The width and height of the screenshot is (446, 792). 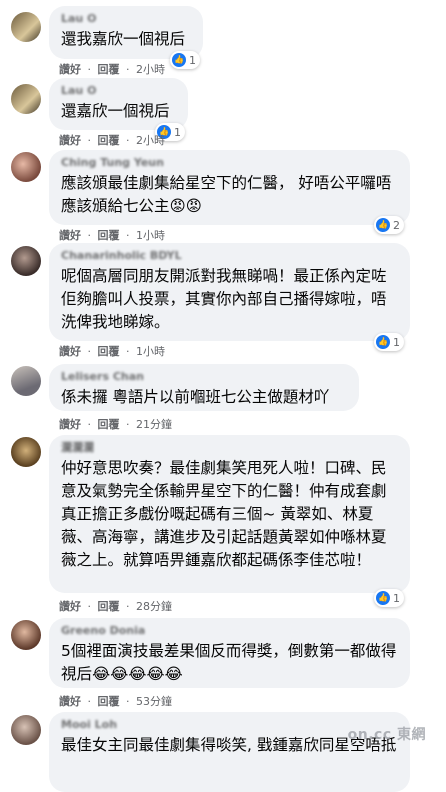 What do you see at coordinates (154, 606) in the screenshot?
I see `timestamp: 28分鐘` at bounding box center [154, 606].